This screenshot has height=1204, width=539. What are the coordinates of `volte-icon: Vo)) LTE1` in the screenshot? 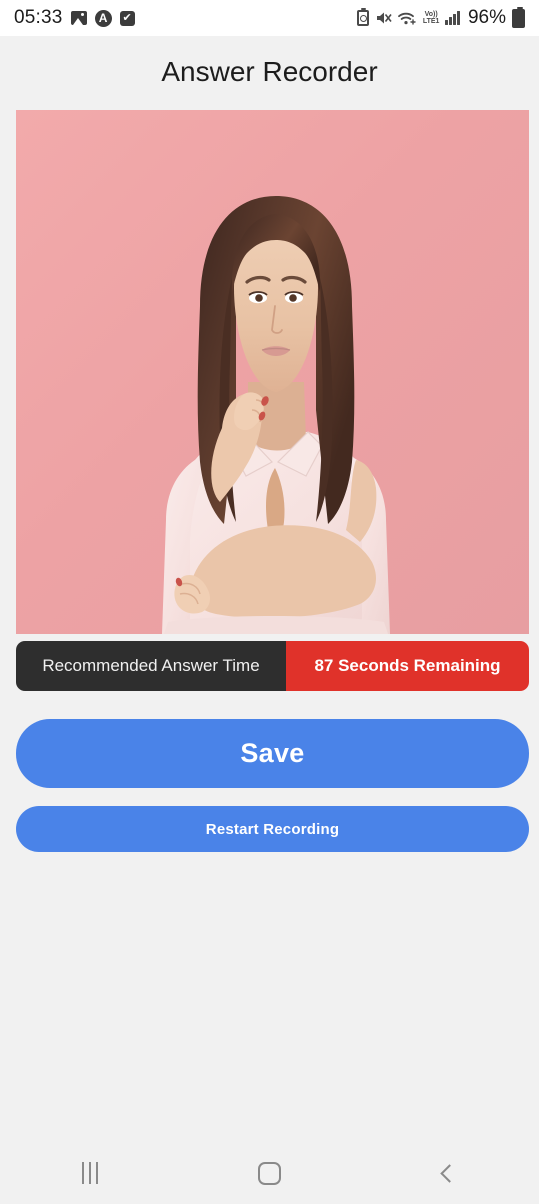 It's located at (431, 18).